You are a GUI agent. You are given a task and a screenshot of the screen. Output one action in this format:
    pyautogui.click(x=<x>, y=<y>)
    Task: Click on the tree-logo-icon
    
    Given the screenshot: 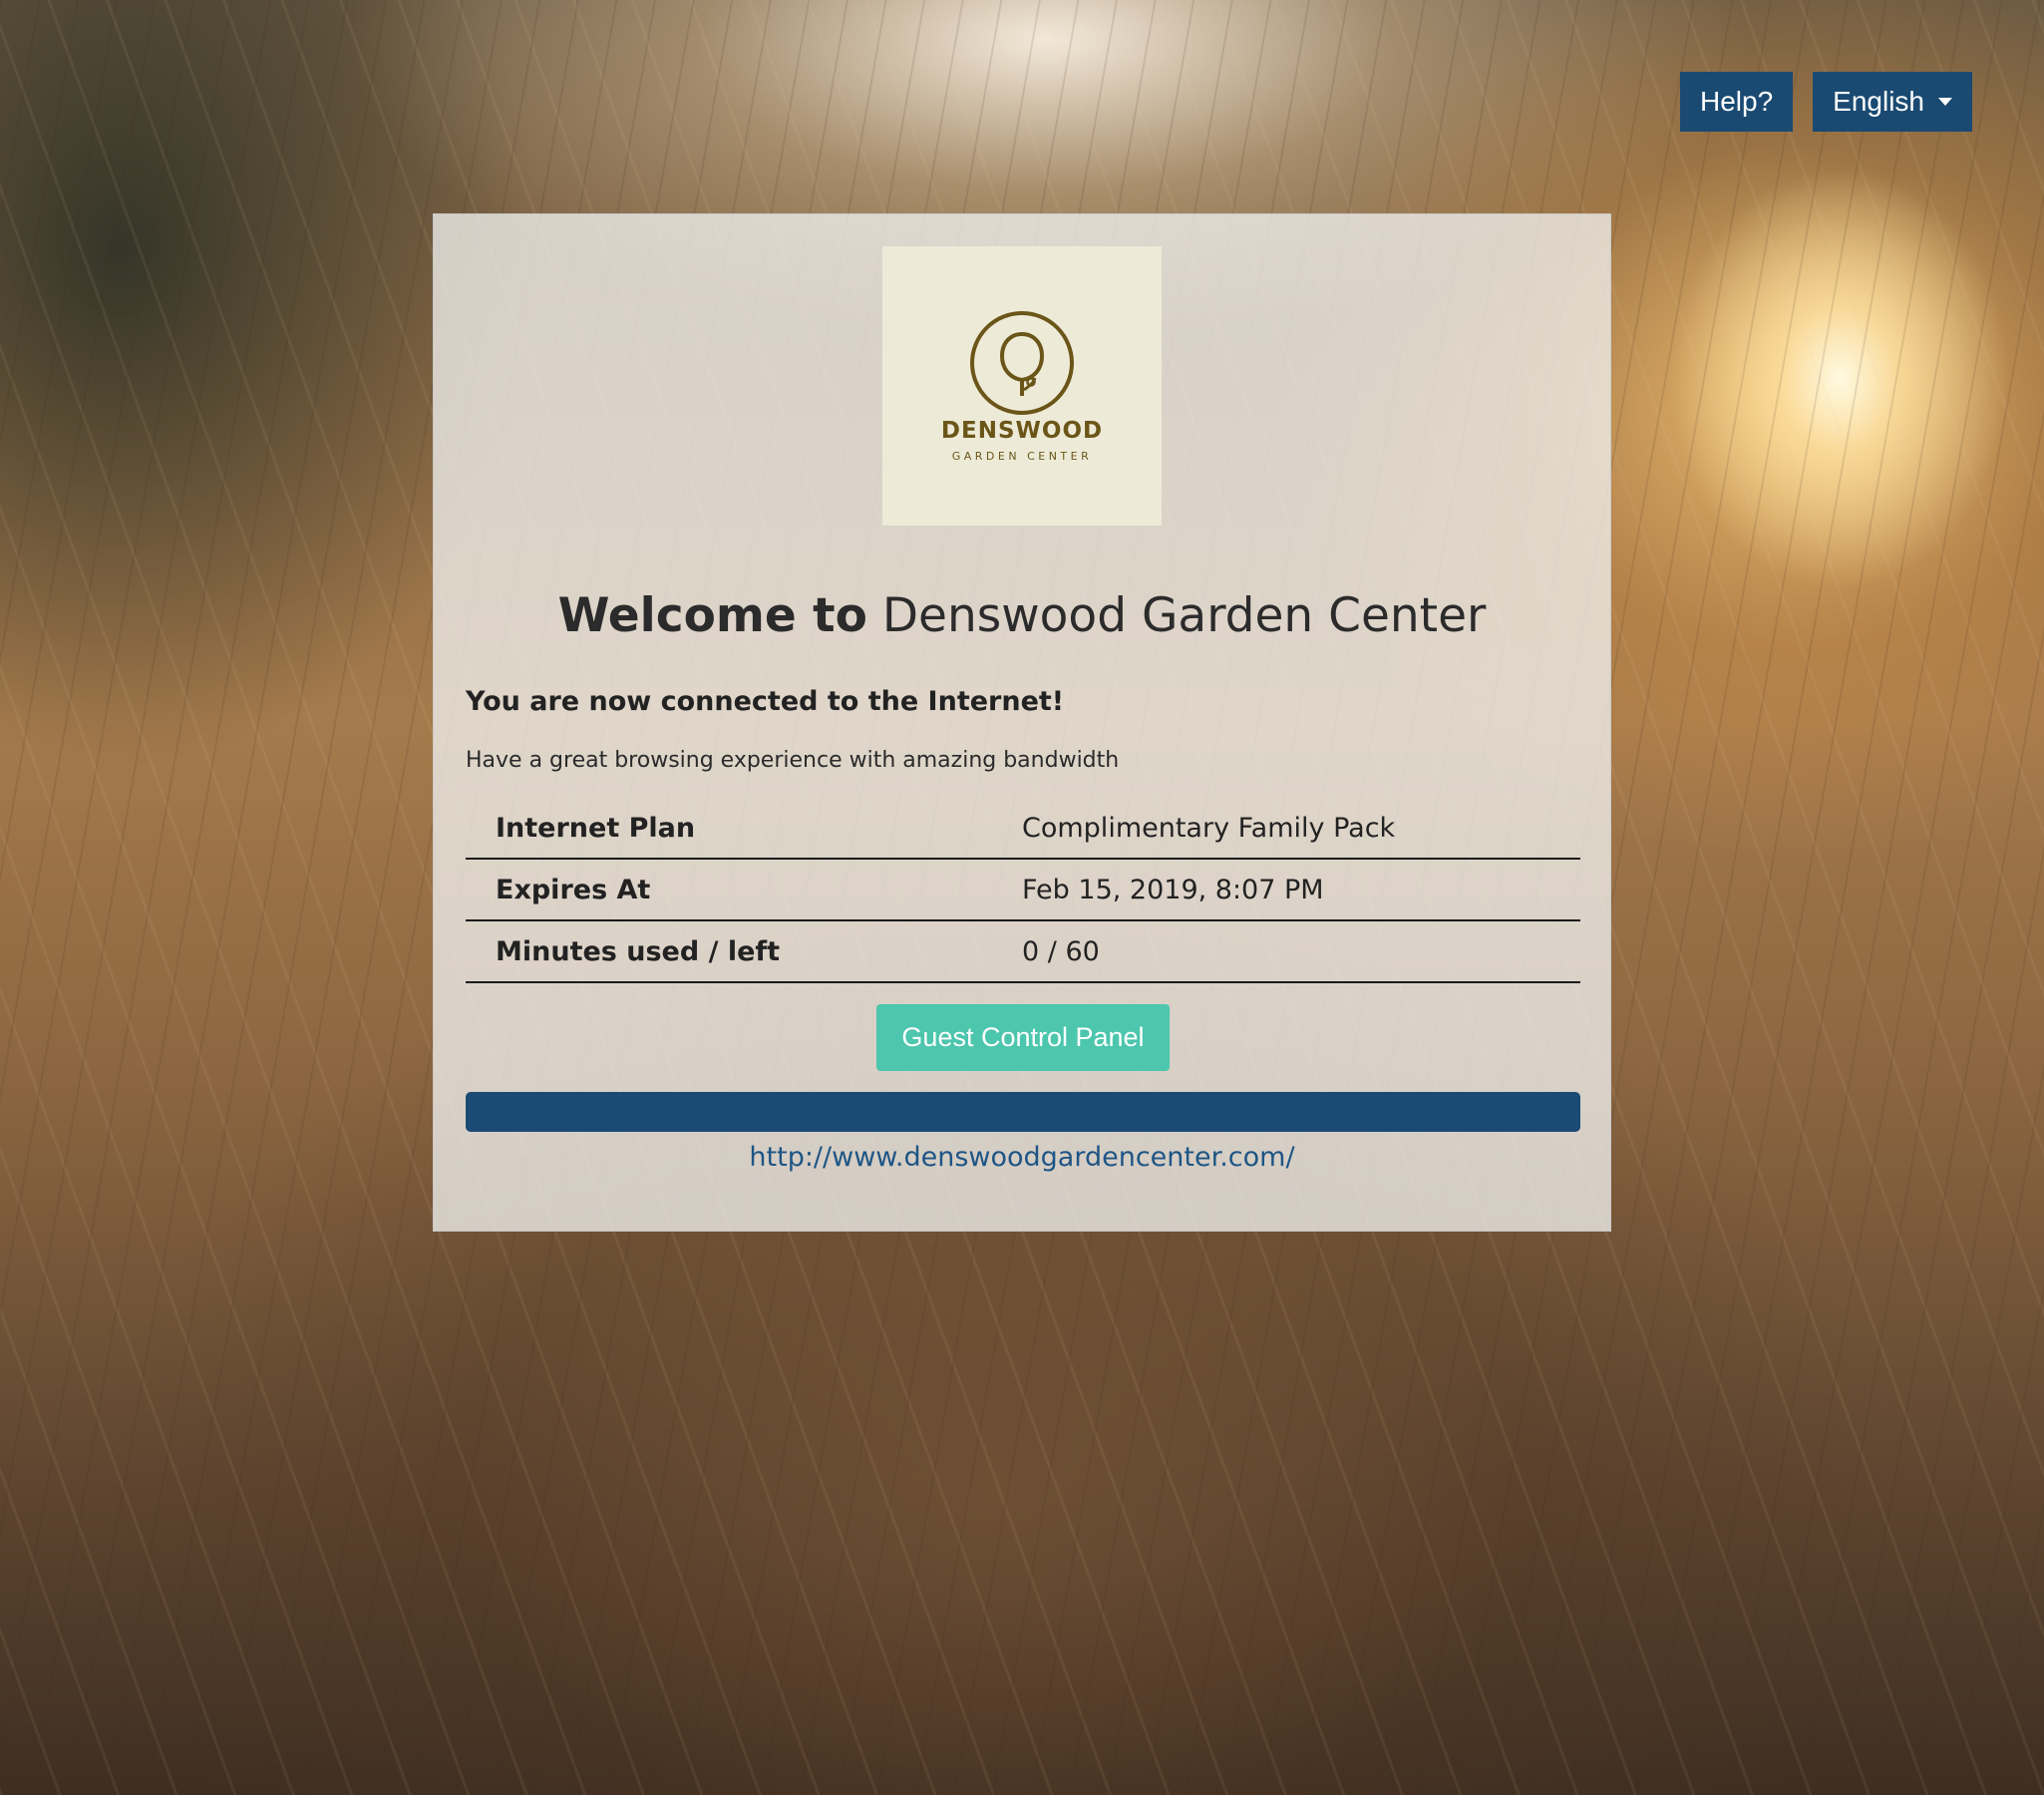 What is the action you would take?
    pyautogui.click(x=1022, y=363)
    